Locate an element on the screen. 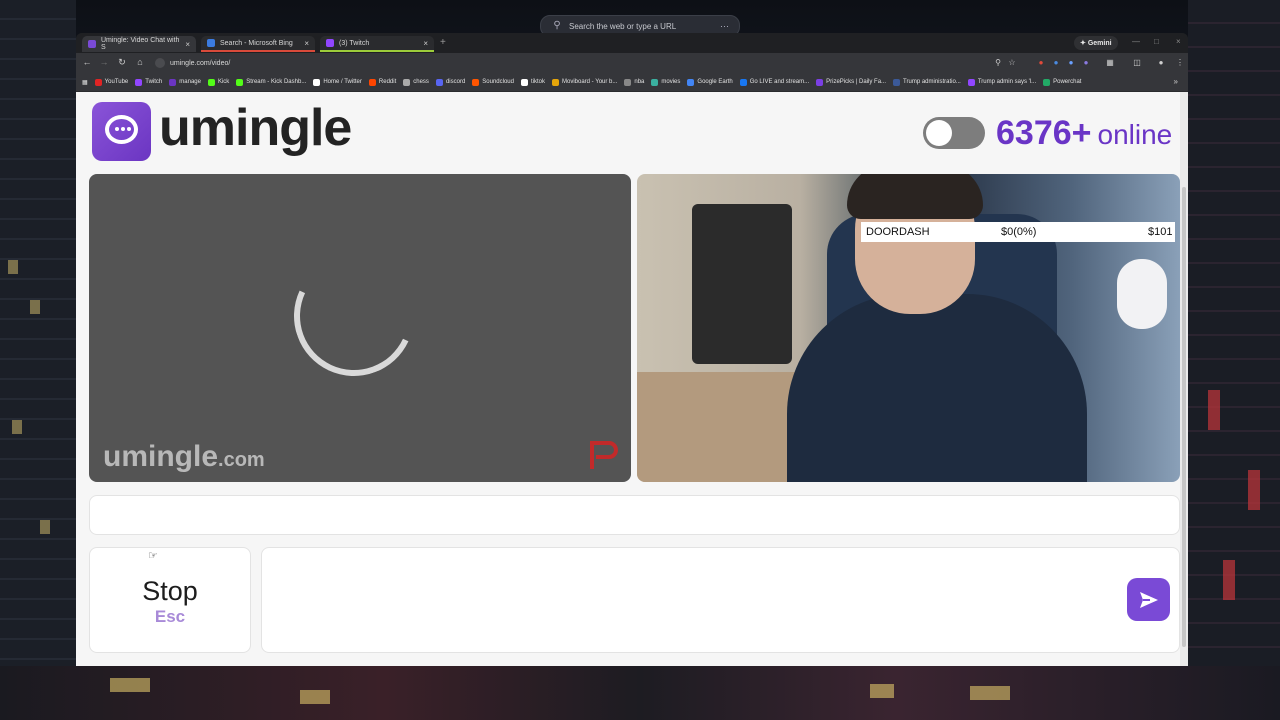  stock-change: $0(0%) is located at coordinates (1019, 232).